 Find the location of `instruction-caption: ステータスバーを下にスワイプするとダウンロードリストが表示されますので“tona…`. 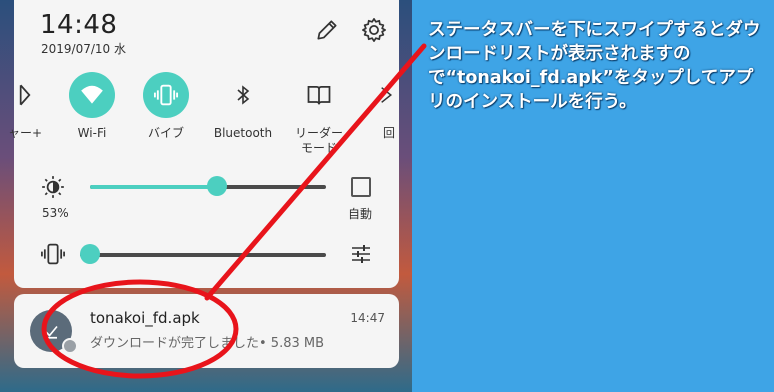

instruction-caption: ステータスバーを下にスワイプするとダウンロードリストが表示されますので“tona… is located at coordinates (594, 66).